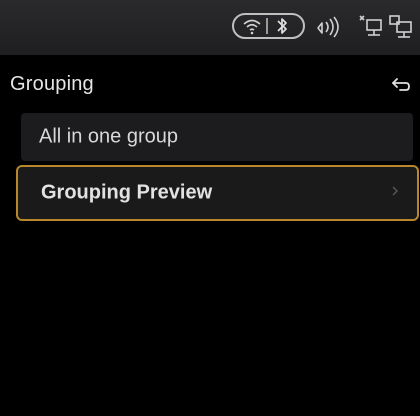 This screenshot has height=416, width=420. I want to click on menu-item-grouping-preview: Grouping Preview, so click(217, 193).